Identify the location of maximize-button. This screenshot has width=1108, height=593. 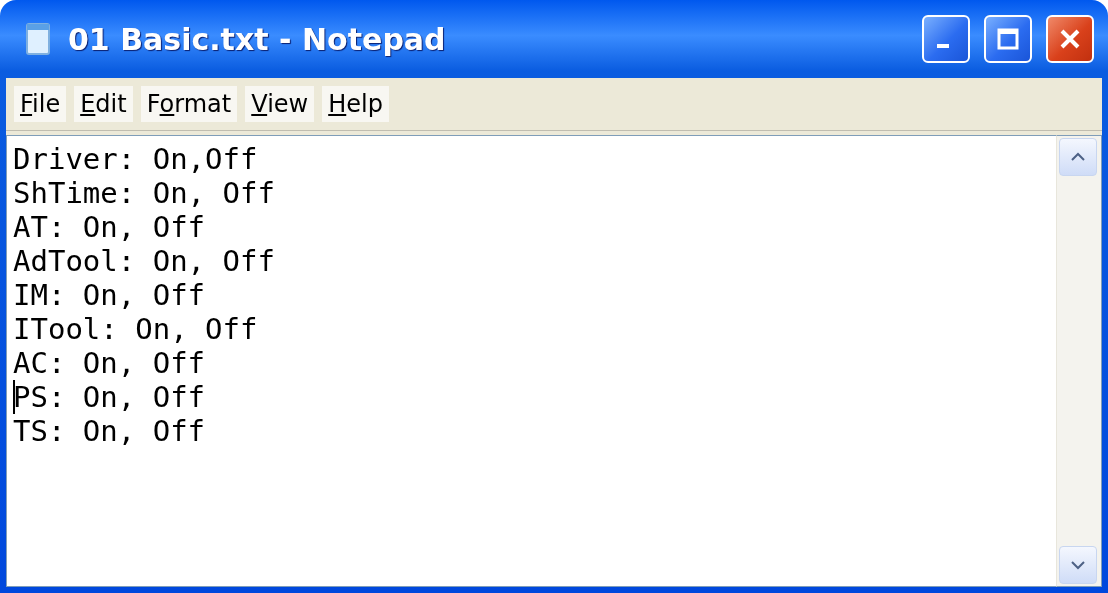
(1008, 39).